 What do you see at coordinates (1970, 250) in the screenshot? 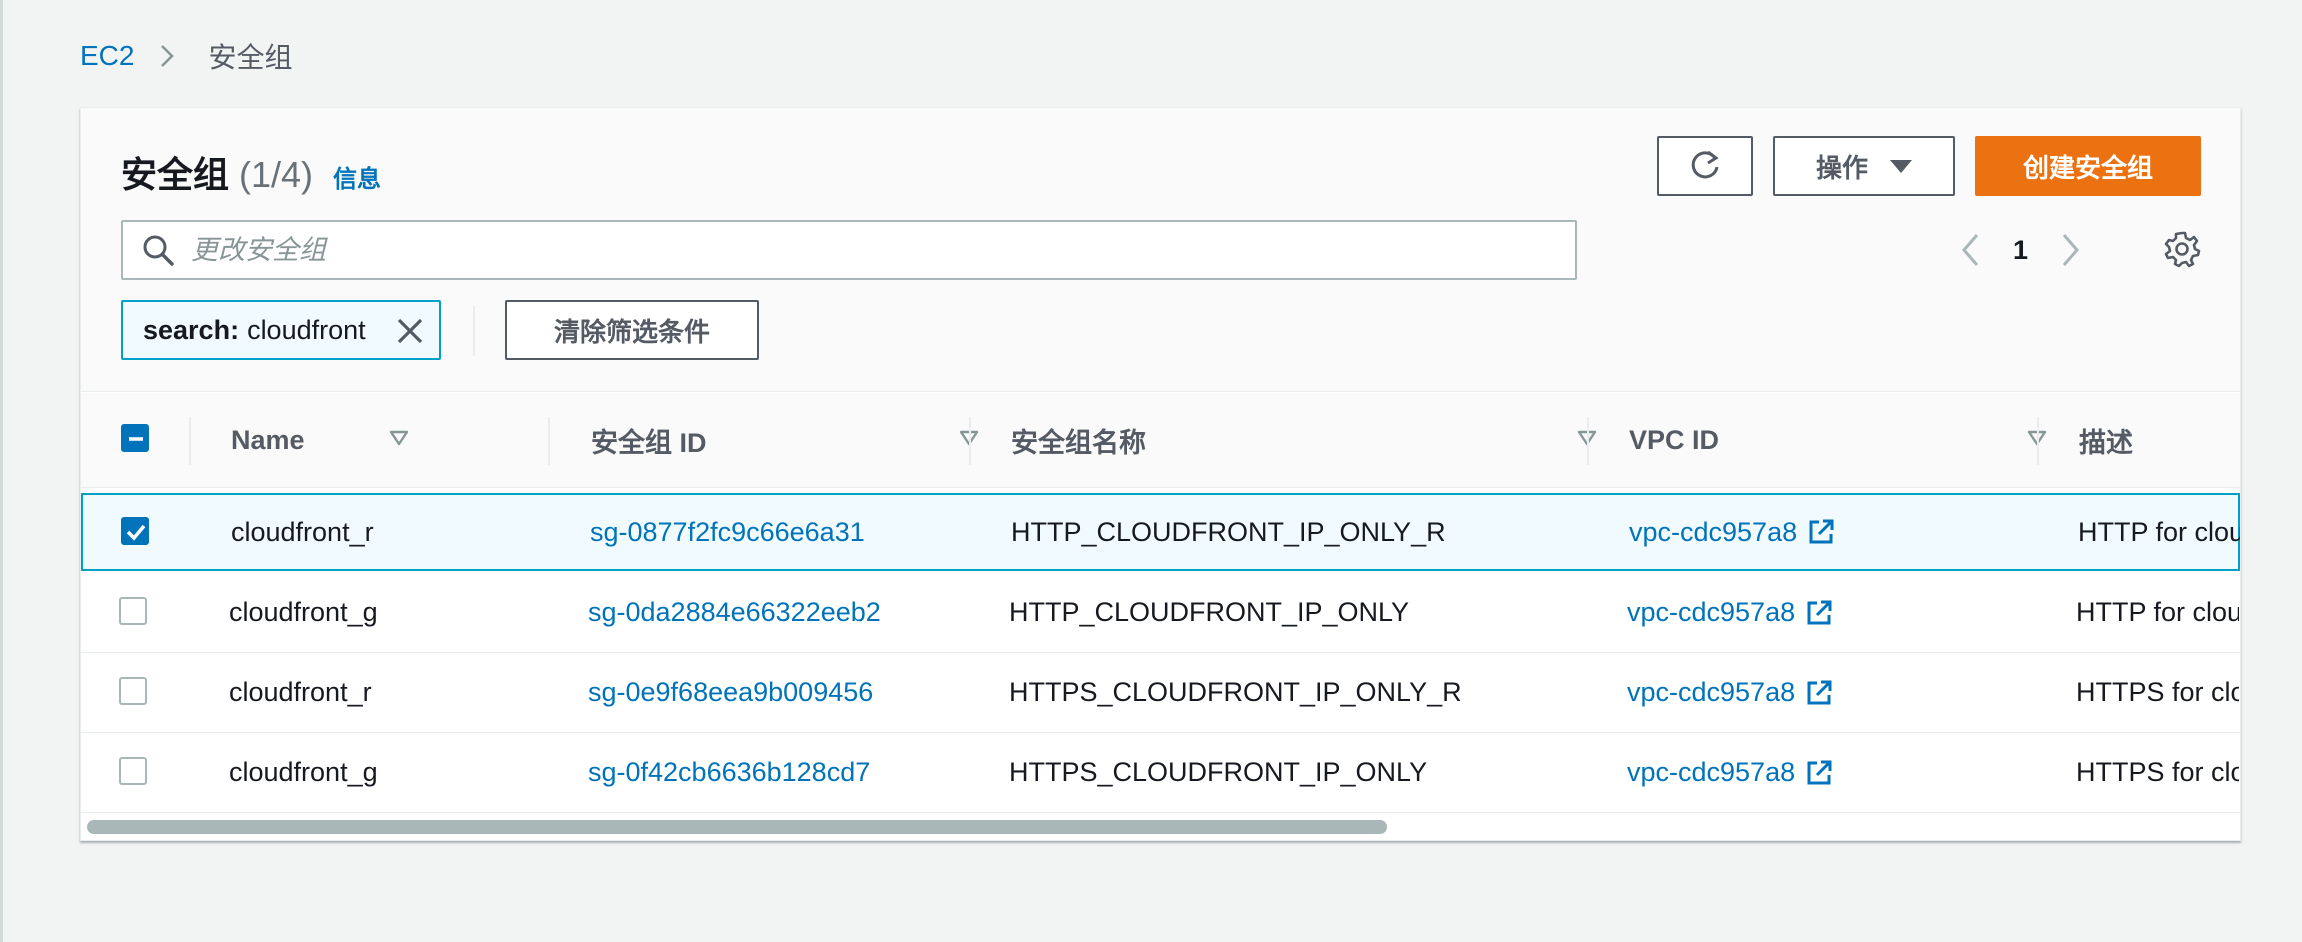
I see `chevron-left-icon` at bounding box center [1970, 250].